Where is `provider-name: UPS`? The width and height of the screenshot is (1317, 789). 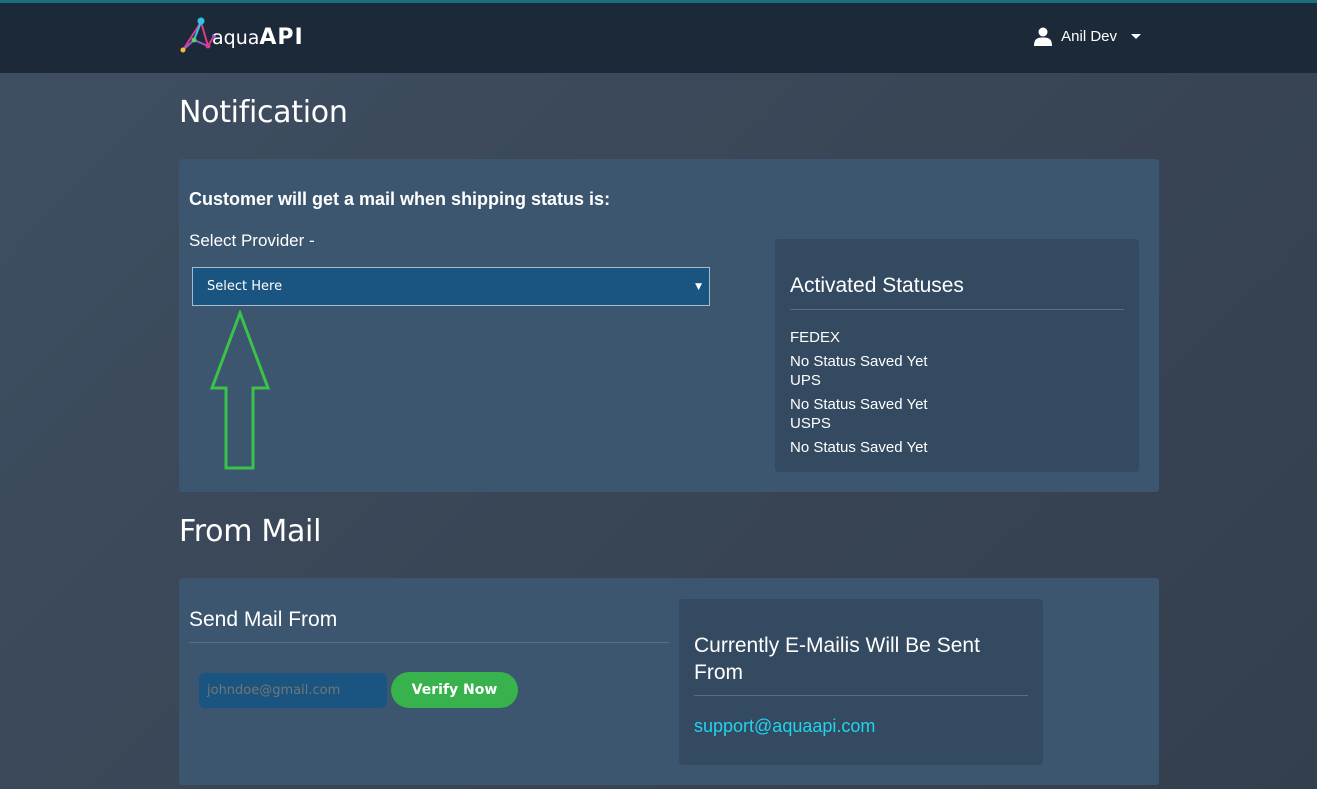 provider-name: UPS is located at coordinates (805, 380).